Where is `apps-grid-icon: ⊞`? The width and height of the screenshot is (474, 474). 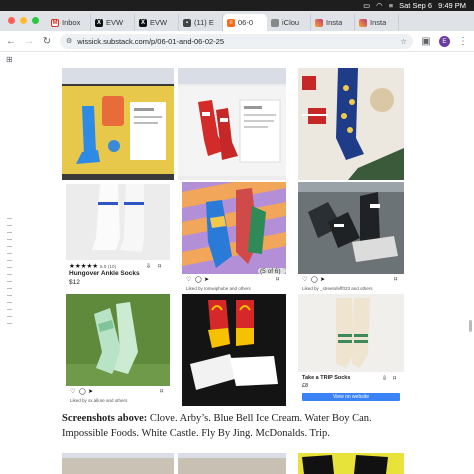
apps-grid-icon: ⊞ is located at coordinates (9, 59).